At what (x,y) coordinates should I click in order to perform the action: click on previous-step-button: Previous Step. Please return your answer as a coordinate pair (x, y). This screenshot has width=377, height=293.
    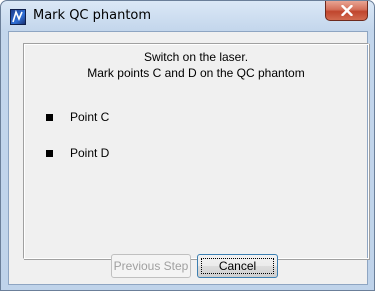
    Looking at the image, I should click on (151, 266).